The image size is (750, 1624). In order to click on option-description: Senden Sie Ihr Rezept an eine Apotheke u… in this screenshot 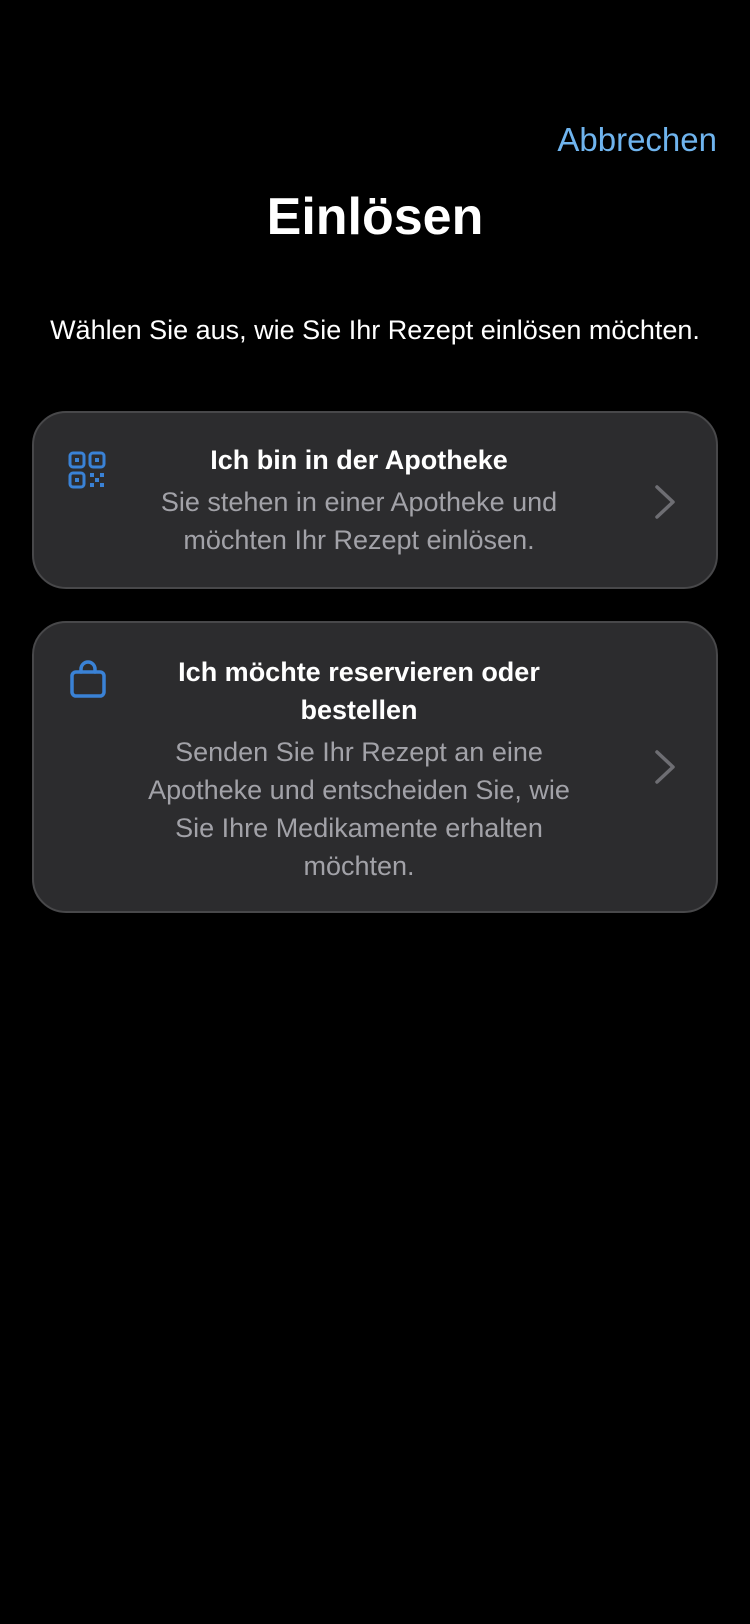, I will do `click(359, 809)`.